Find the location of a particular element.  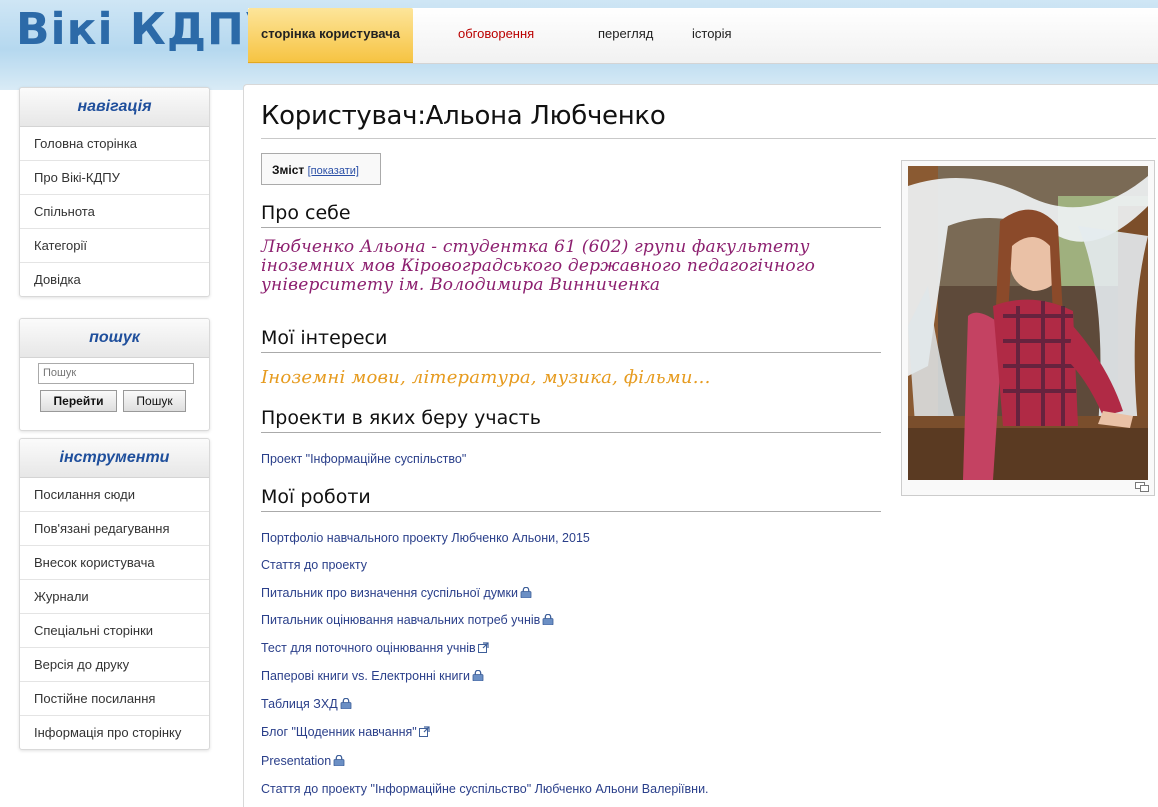

nav-item-main-page: Головна сторінка is located at coordinates (114, 144).